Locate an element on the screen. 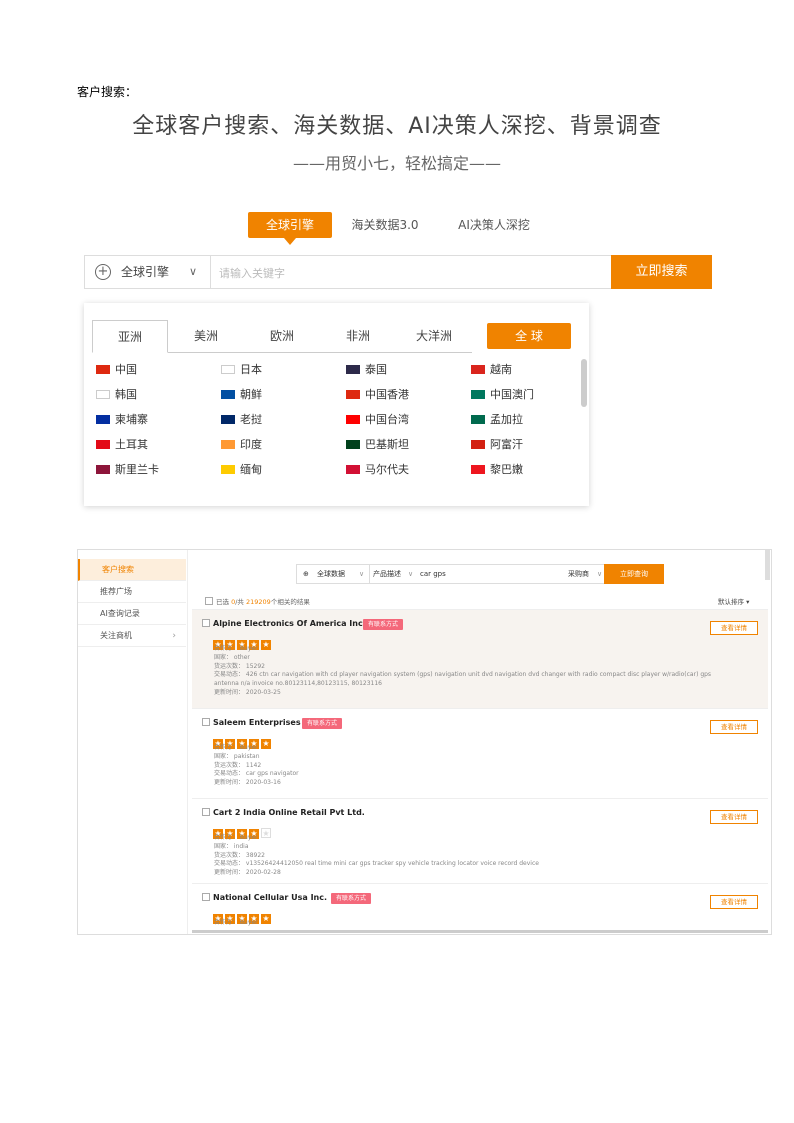 The height and width of the screenshot is (1123, 794). scope-dropdown: + 全球引擎 ∨ is located at coordinates (148, 272).